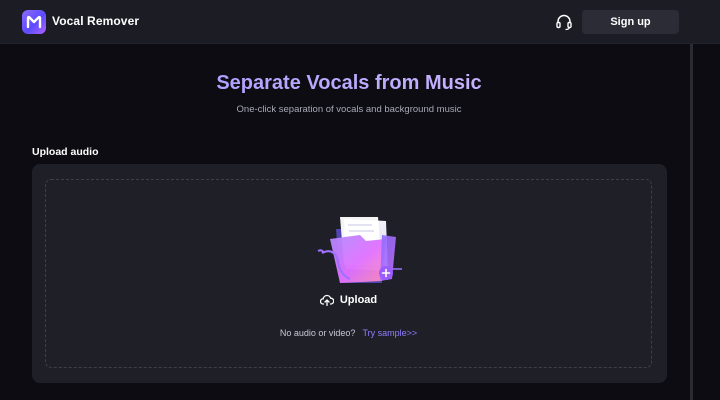  I want to click on cloud-upload-icon, so click(326, 300).